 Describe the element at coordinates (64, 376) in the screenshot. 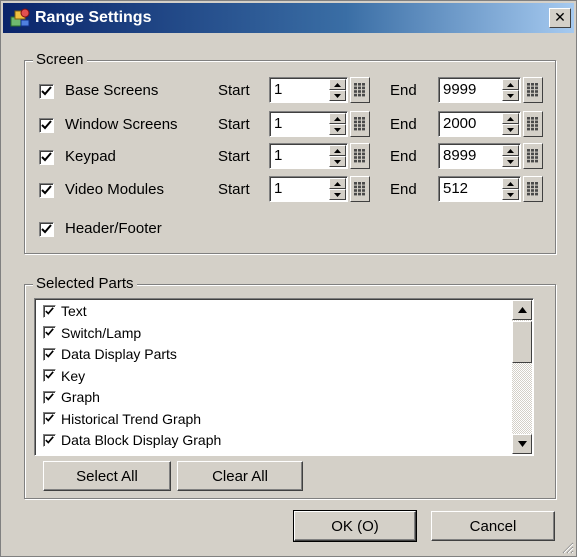

I see `list-item: Key` at that location.